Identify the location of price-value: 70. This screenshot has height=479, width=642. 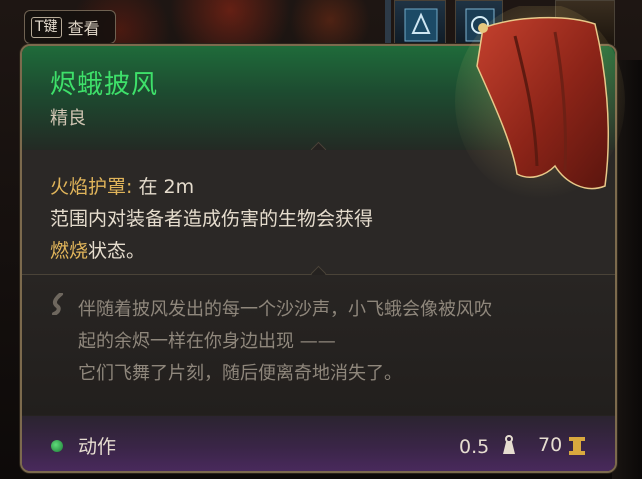
(550, 445).